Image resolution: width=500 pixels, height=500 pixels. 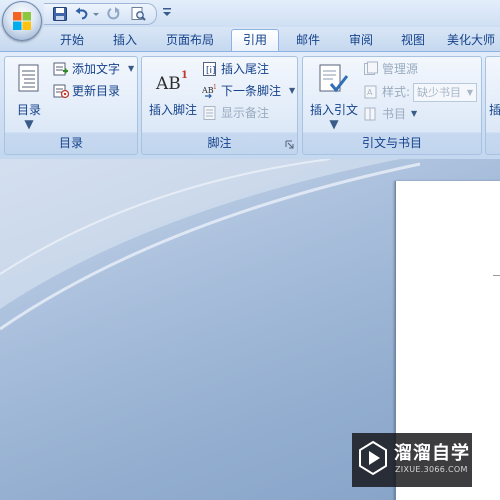 I want to click on insert-citation-dropdown-icon: ▼, so click(x=334, y=124).